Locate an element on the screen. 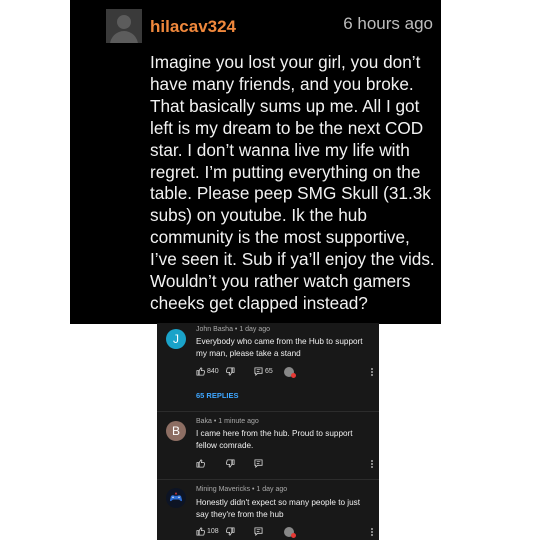 The height and width of the screenshot is (540, 540). comment-username: hilacav324 is located at coordinates (193, 27).